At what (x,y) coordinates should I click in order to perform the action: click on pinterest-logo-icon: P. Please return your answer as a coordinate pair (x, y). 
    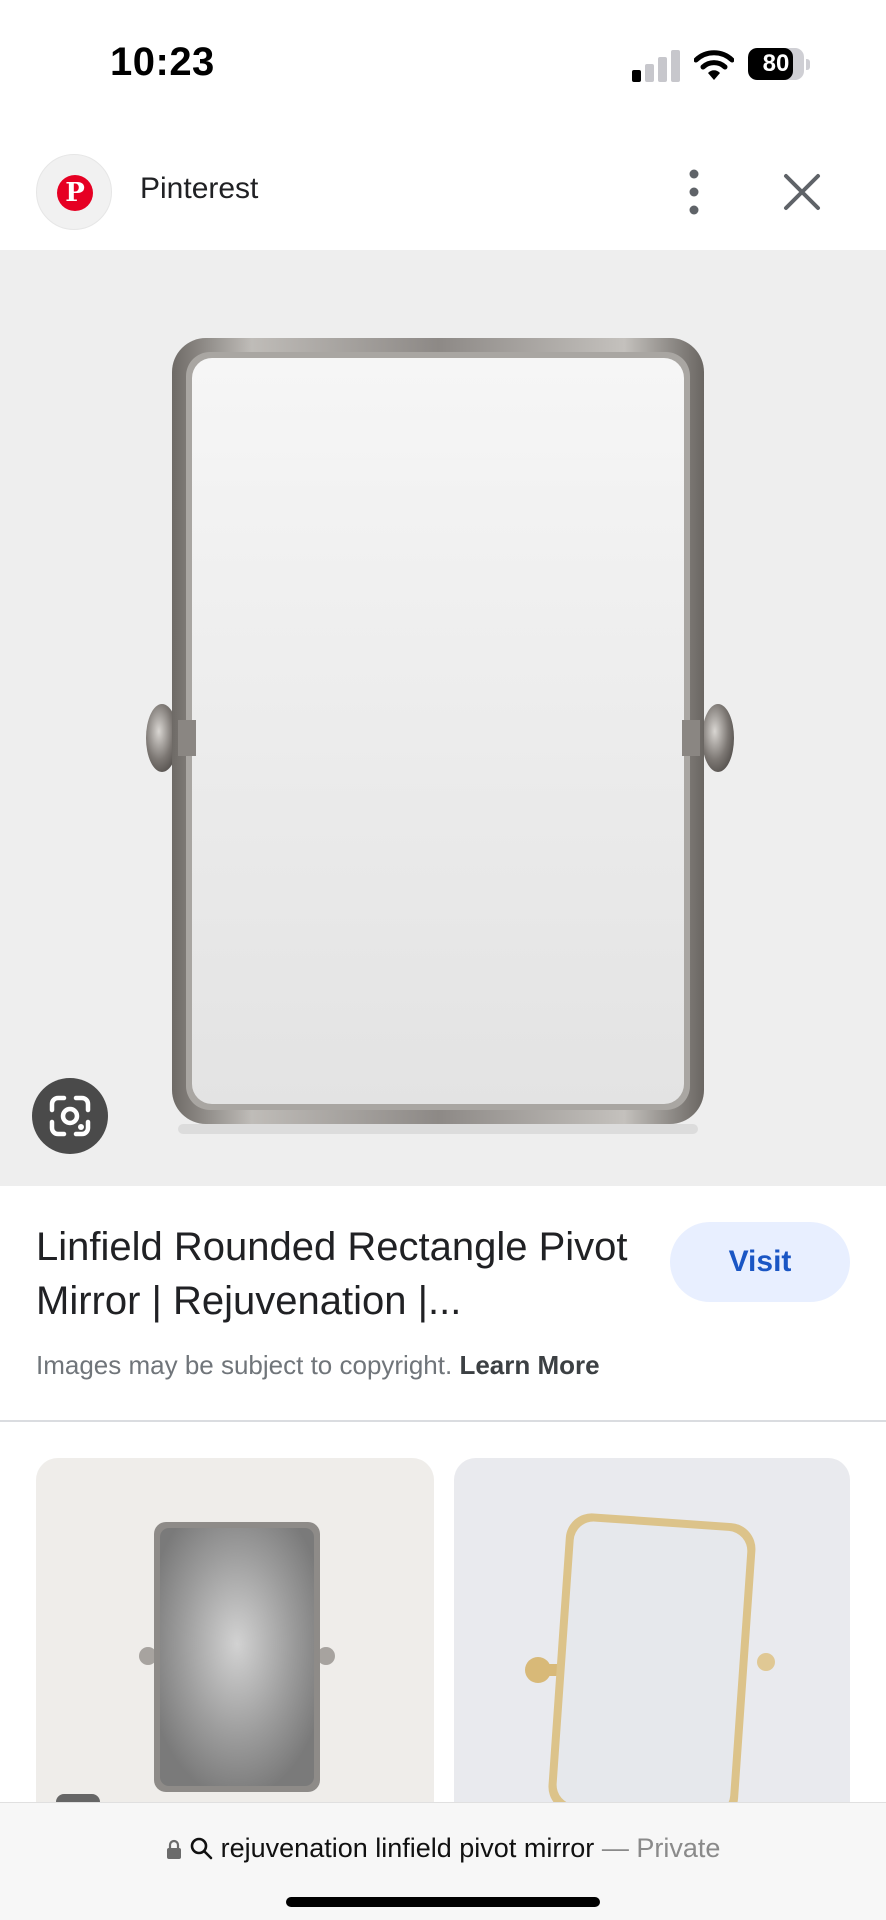
    Looking at the image, I should click on (74, 192).